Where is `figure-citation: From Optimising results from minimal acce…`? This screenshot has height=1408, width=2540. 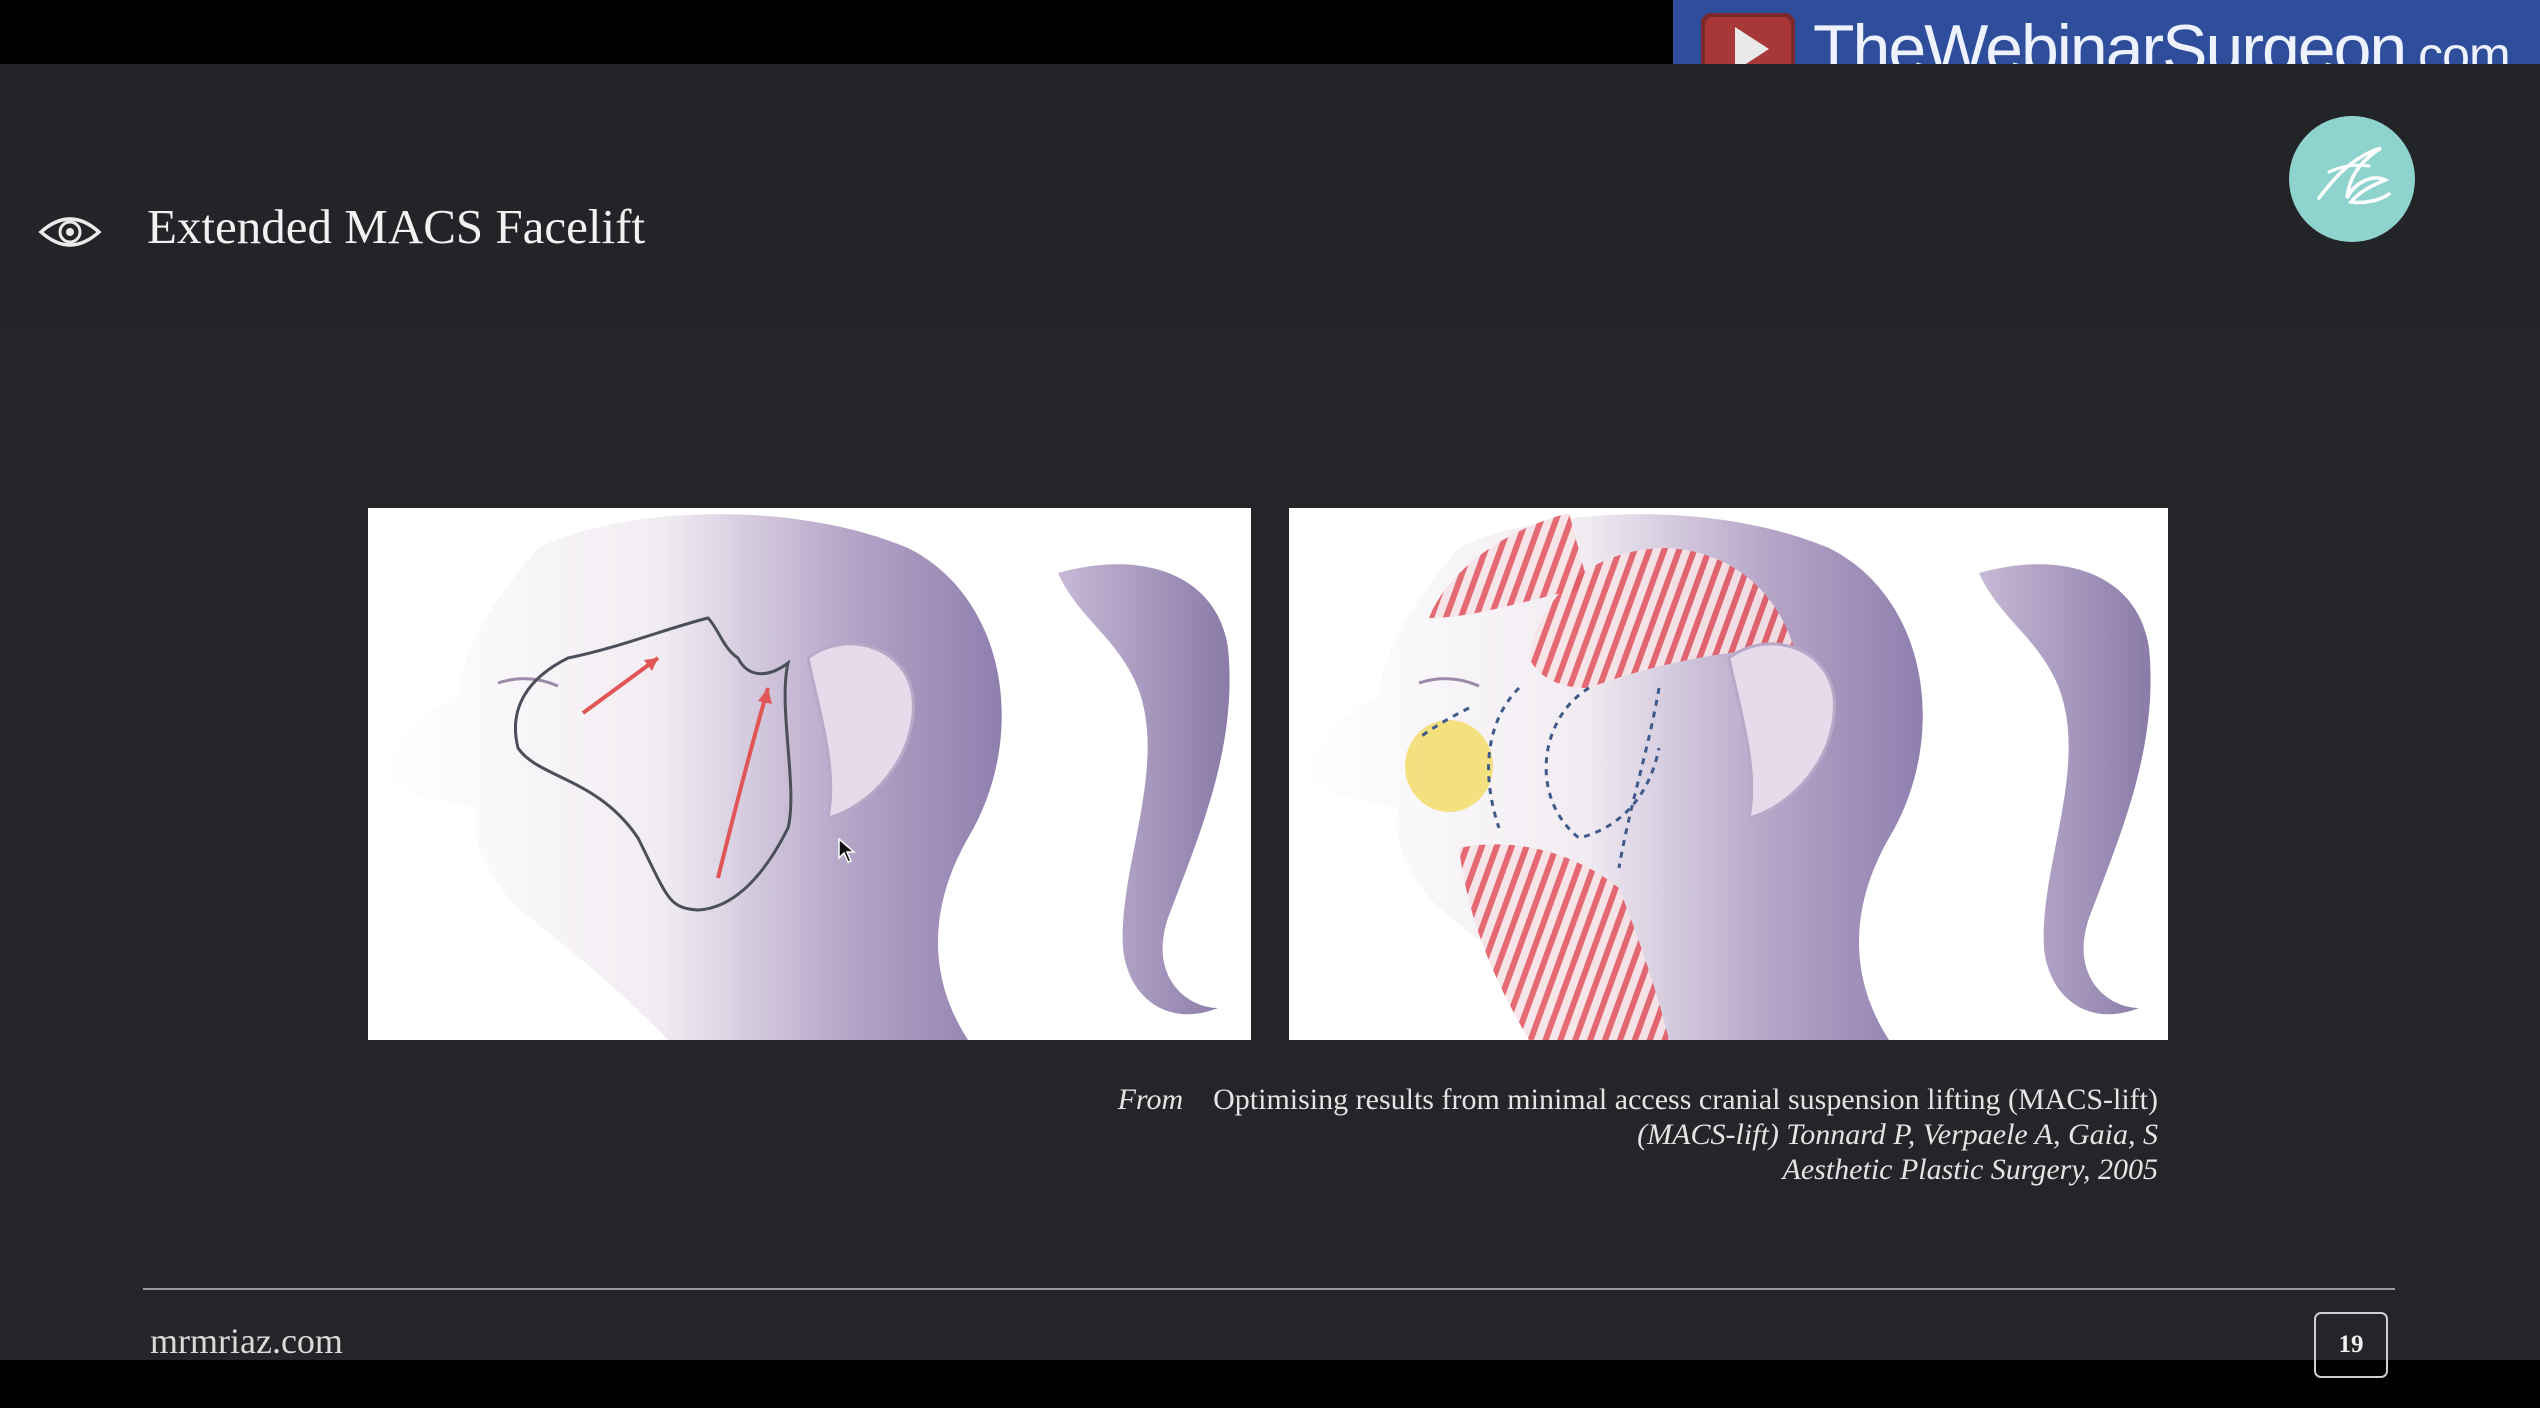
figure-citation: From Optimising results from minimal acce… is located at coordinates (1638, 1134).